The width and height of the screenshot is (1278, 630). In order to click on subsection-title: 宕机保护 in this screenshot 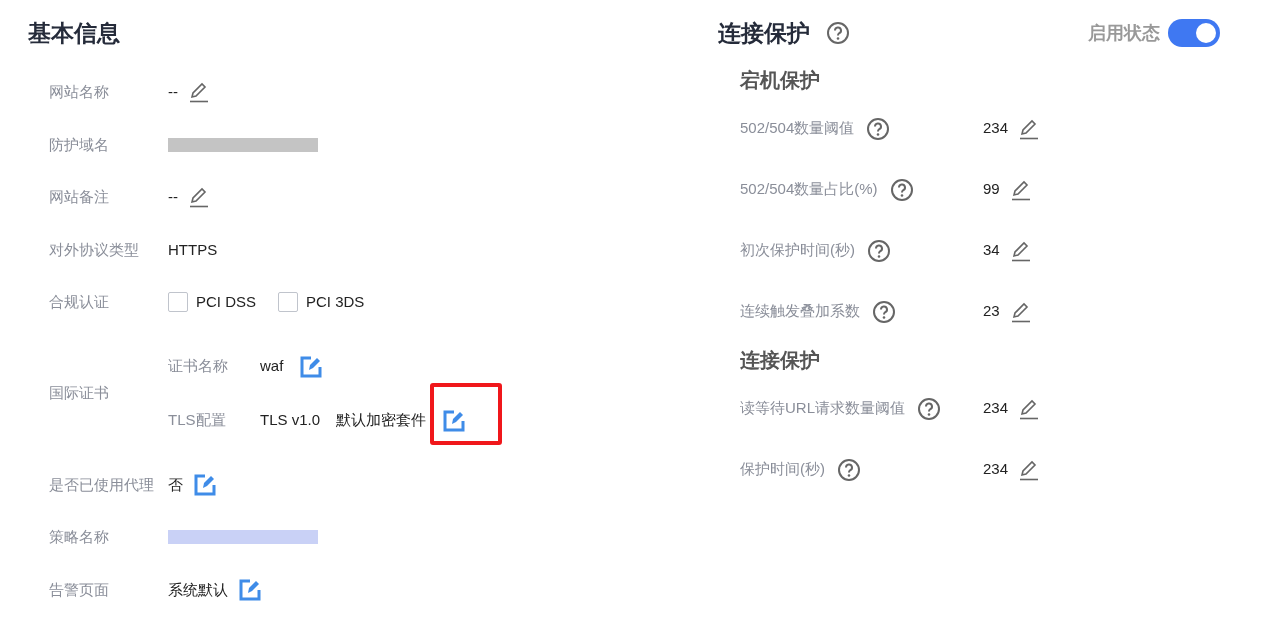, I will do `click(780, 80)`.